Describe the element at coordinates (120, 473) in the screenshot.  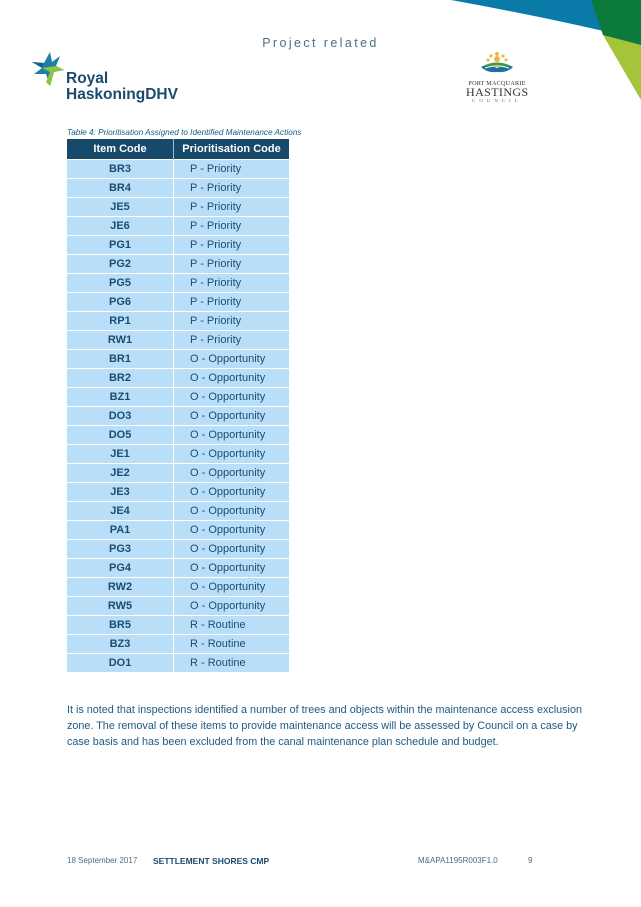
I see `item-code-cell: JE2` at that location.